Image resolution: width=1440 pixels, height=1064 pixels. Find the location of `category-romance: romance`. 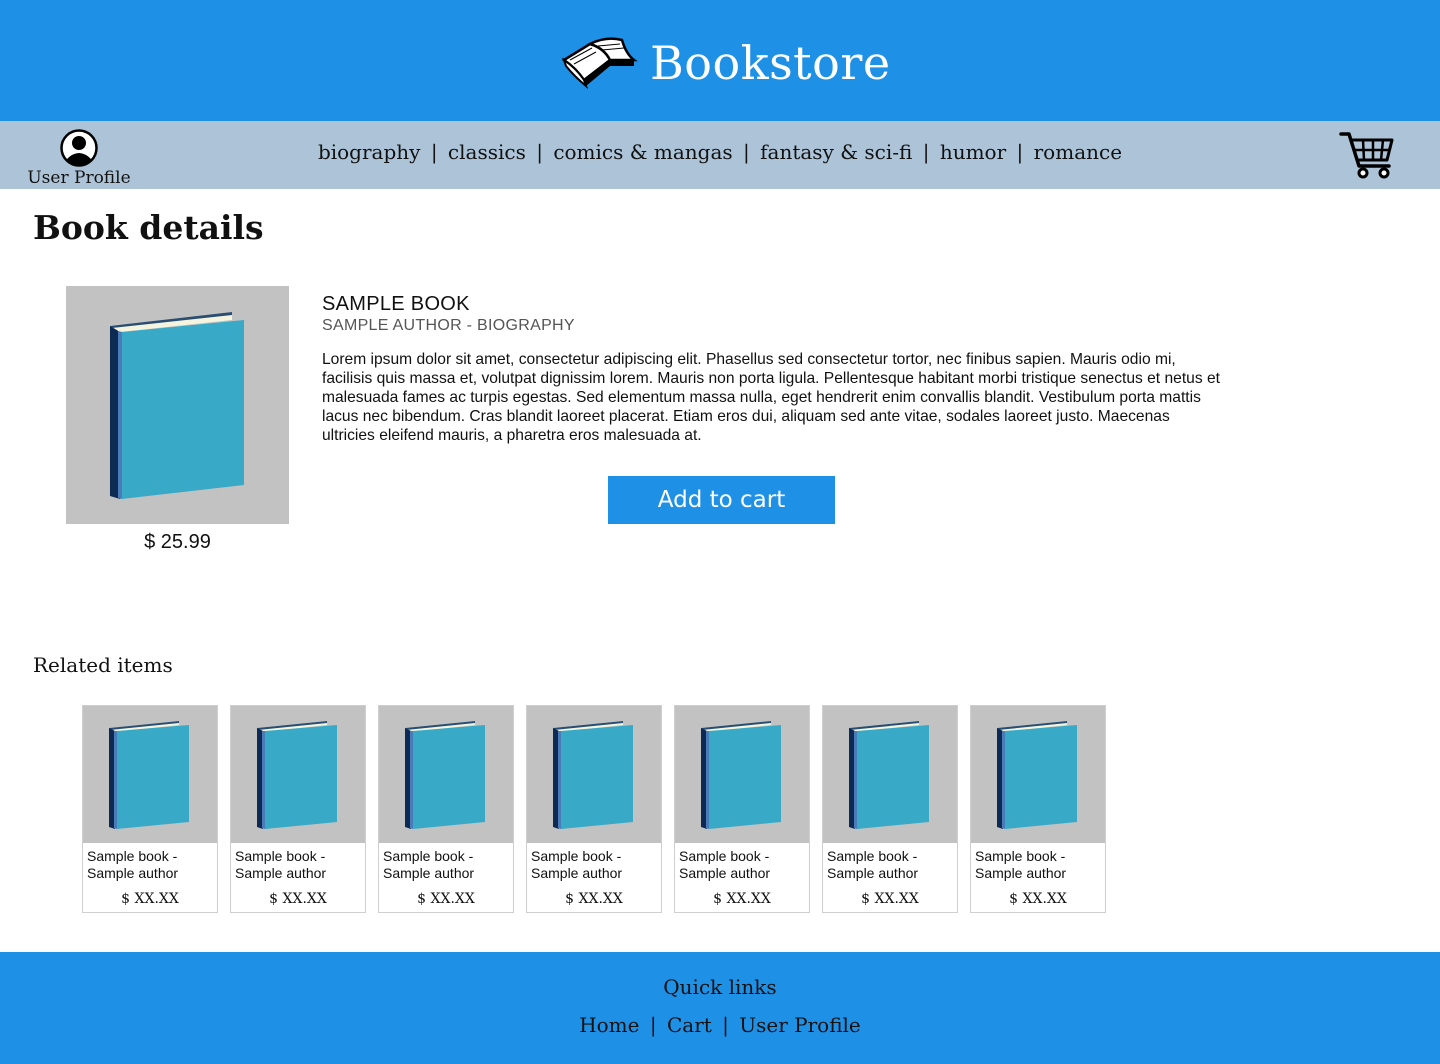

category-romance: romance is located at coordinates (1078, 152).